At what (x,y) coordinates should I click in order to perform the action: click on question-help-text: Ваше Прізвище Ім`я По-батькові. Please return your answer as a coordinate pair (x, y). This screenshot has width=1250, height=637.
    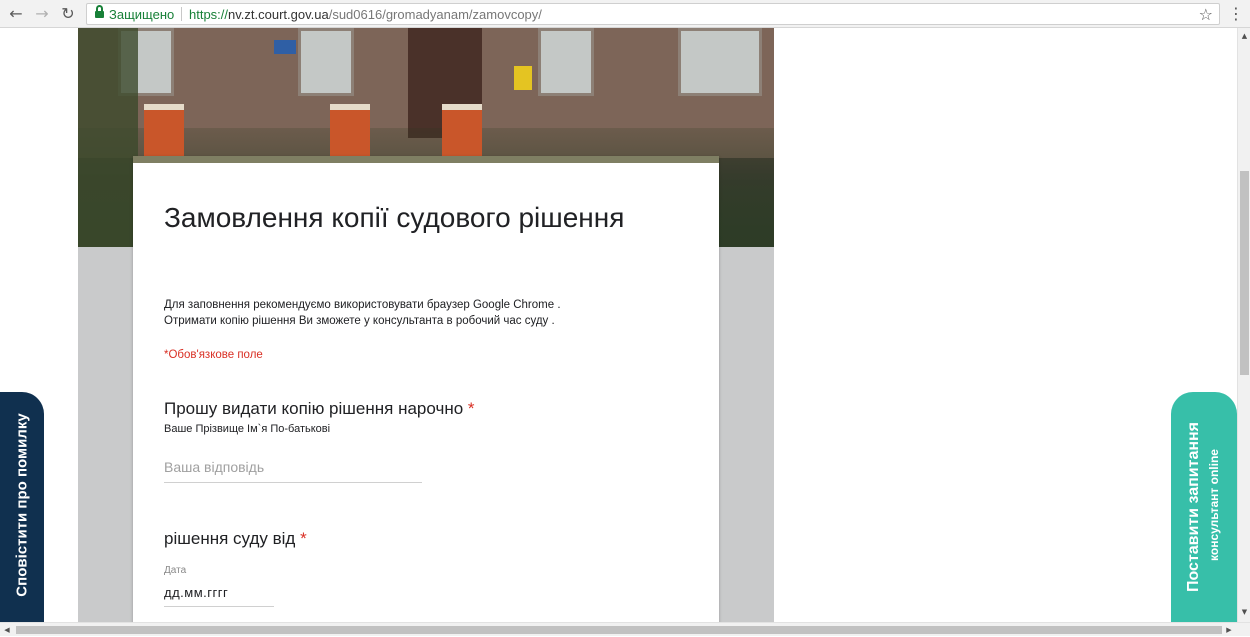
    Looking at the image, I should click on (247, 429).